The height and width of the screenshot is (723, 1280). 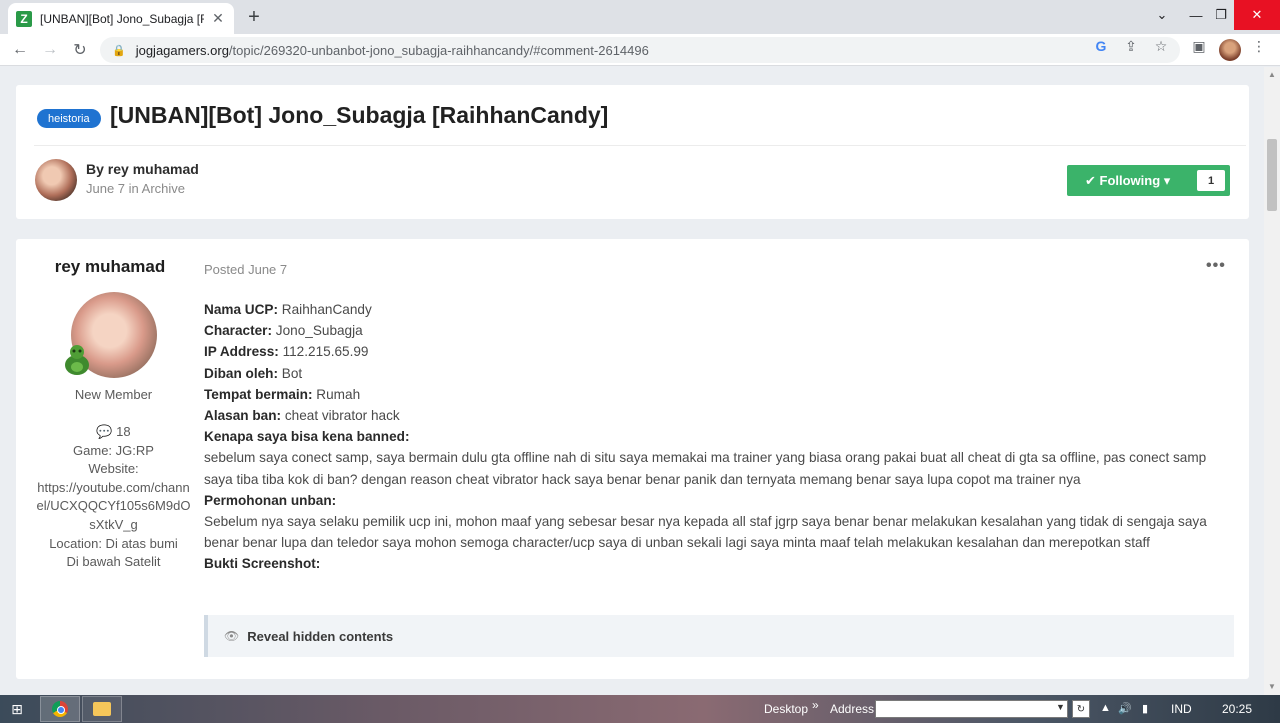 What do you see at coordinates (270, 500) in the screenshot?
I see `field-label: Permohonan unban:` at bounding box center [270, 500].